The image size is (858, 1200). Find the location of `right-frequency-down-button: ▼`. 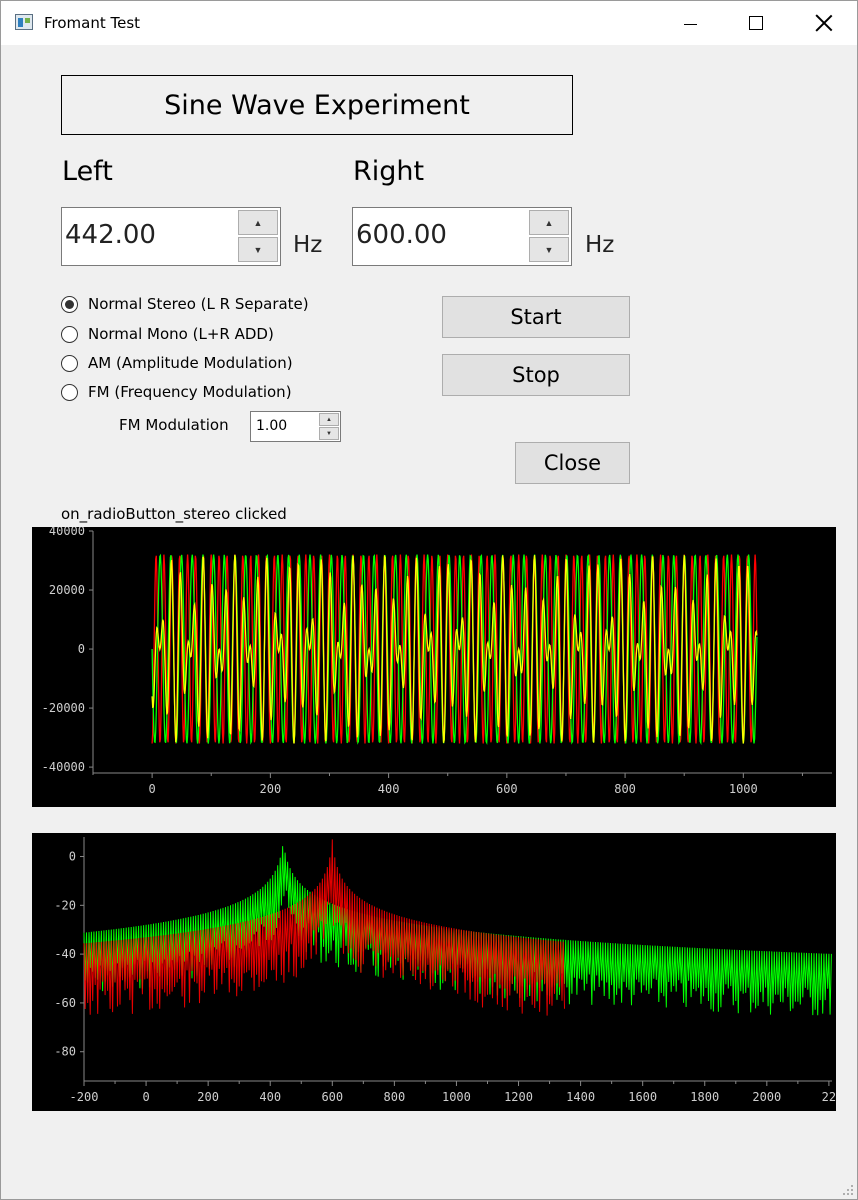

right-frequency-down-button: ▼ is located at coordinates (549, 249).